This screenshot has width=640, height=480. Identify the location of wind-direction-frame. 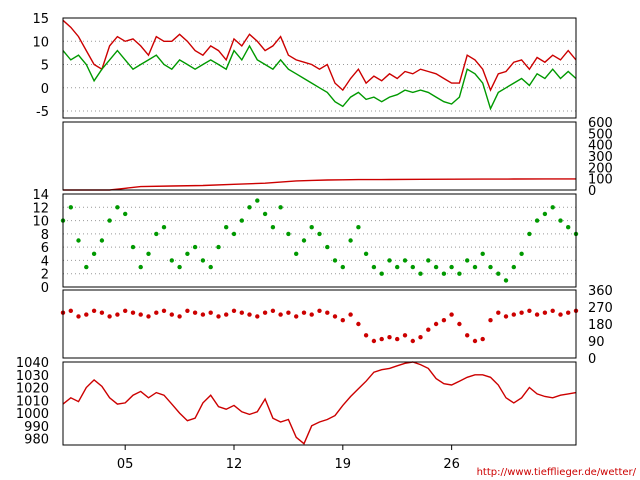
(319, 324).